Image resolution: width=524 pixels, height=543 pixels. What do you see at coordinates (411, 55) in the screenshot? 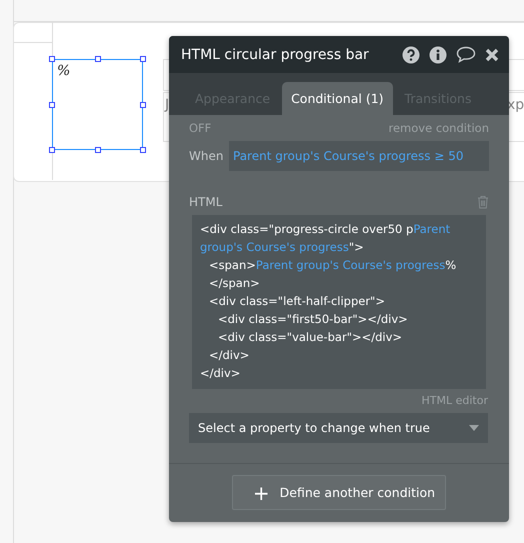
I see `help-icon` at bounding box center [411, 55].